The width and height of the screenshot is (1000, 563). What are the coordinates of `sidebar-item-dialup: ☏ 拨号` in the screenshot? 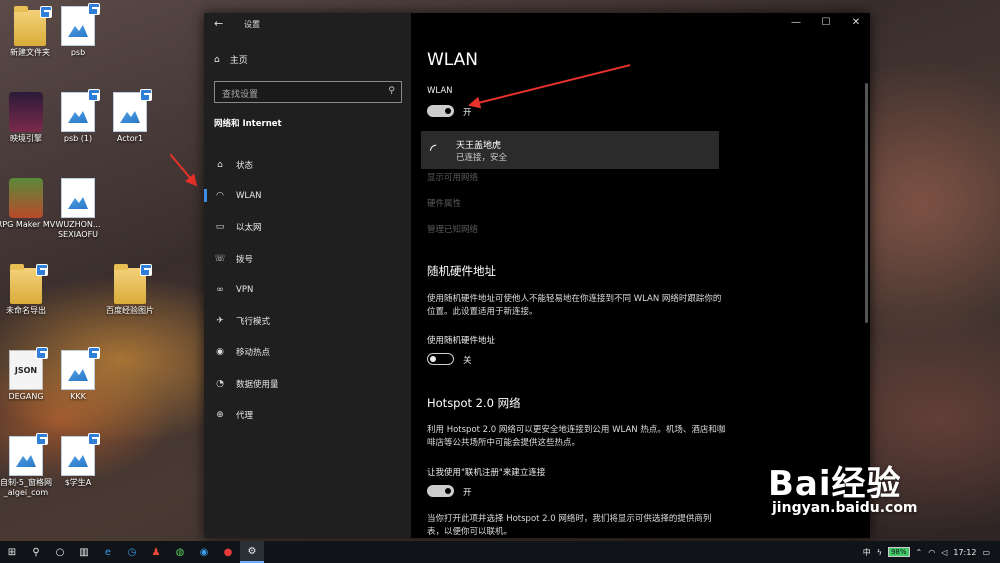 It's located at (307, 258).